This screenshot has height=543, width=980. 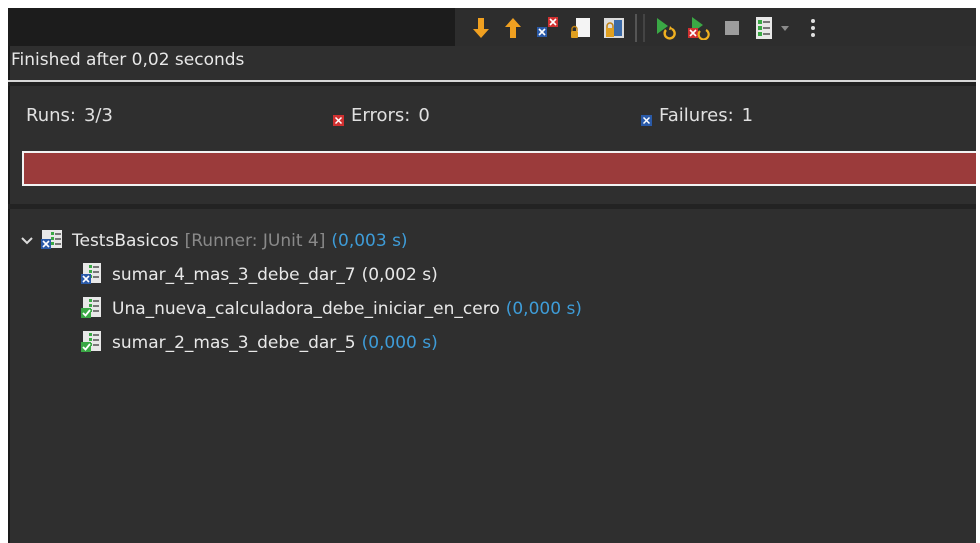 What do you see at coordinates (52, 241) in the screenshot?
I see `test-suite-failure-icon` at bounding box center [52, 241].